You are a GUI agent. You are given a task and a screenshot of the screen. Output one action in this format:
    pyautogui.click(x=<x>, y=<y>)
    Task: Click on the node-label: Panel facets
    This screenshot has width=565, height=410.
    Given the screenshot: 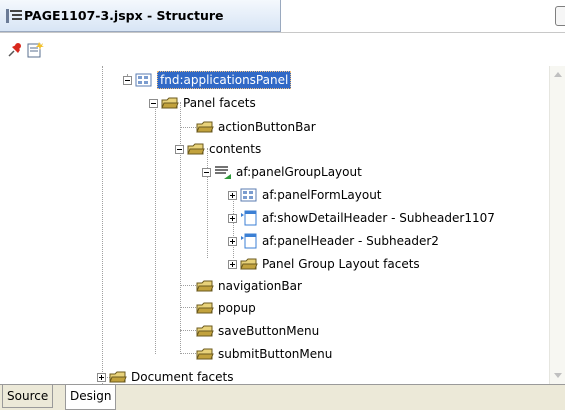 What is the action you would take?
    pyautogui.click(x=219, y=103)
    